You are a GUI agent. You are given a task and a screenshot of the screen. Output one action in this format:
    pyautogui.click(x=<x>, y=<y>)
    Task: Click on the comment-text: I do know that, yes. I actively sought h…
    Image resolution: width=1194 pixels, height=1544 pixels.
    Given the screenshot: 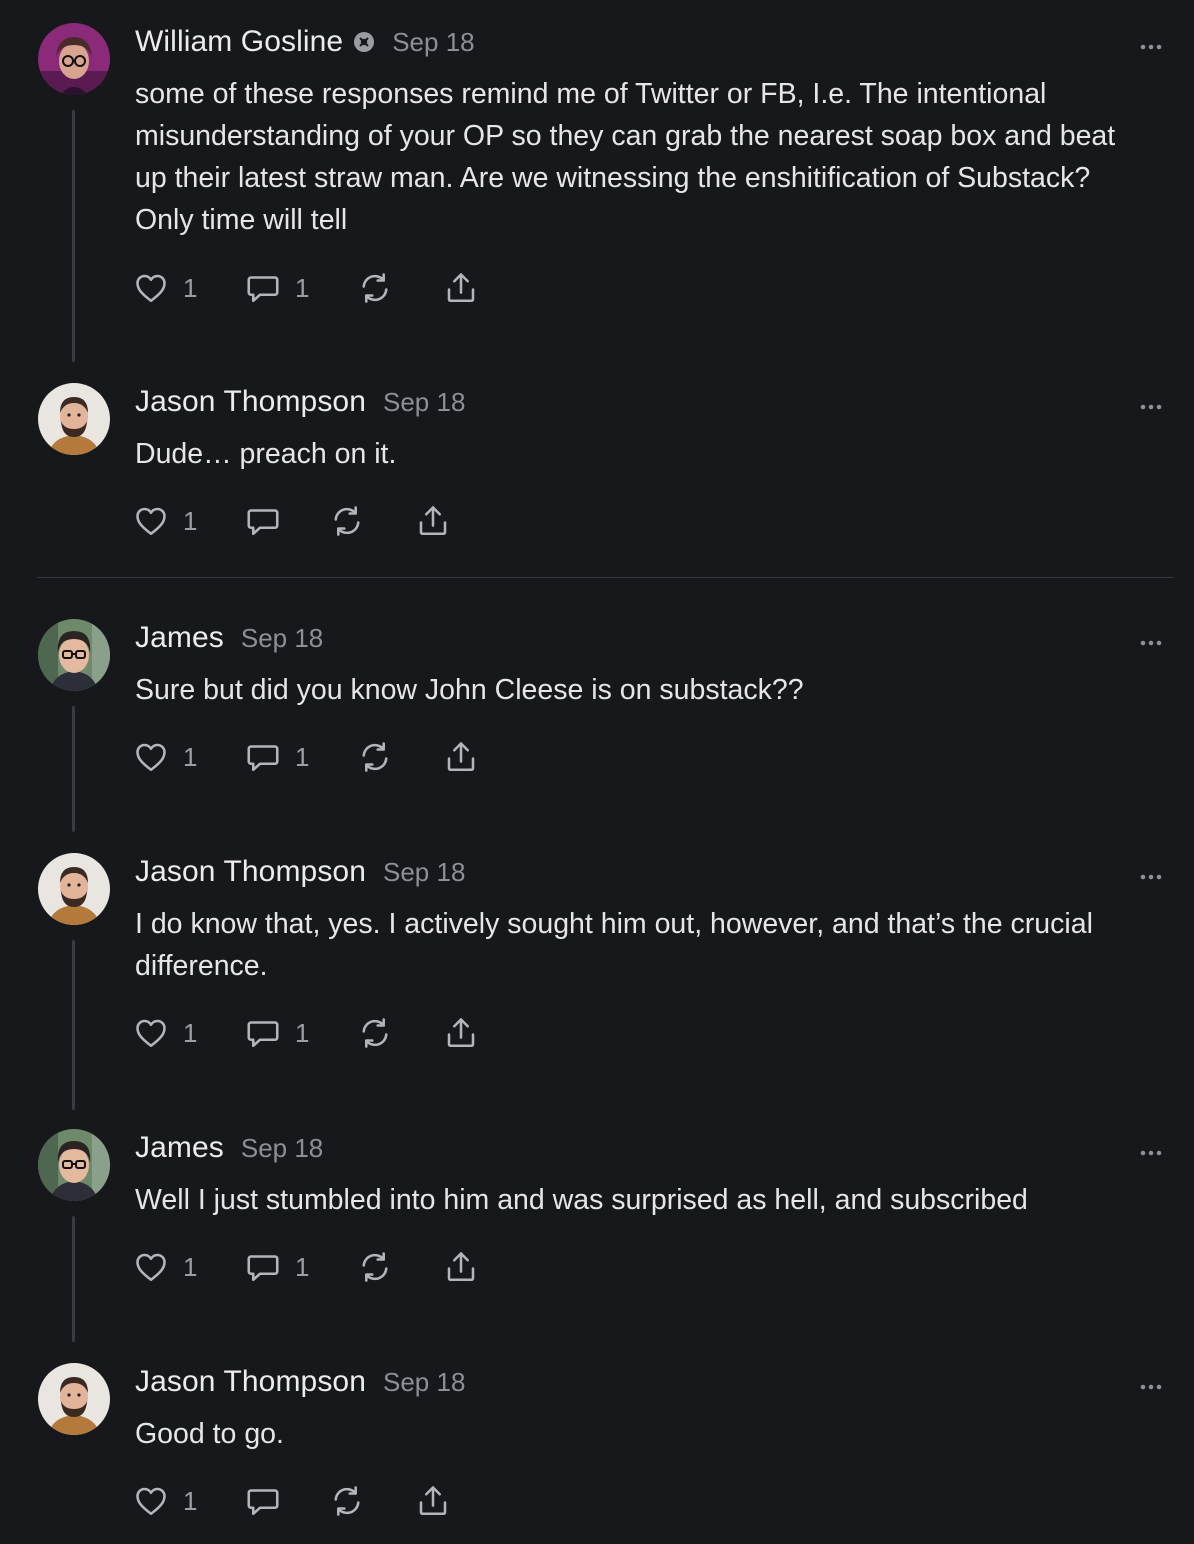 What is the action you would take?
    pyautogui.click(x=614, y=945)
    